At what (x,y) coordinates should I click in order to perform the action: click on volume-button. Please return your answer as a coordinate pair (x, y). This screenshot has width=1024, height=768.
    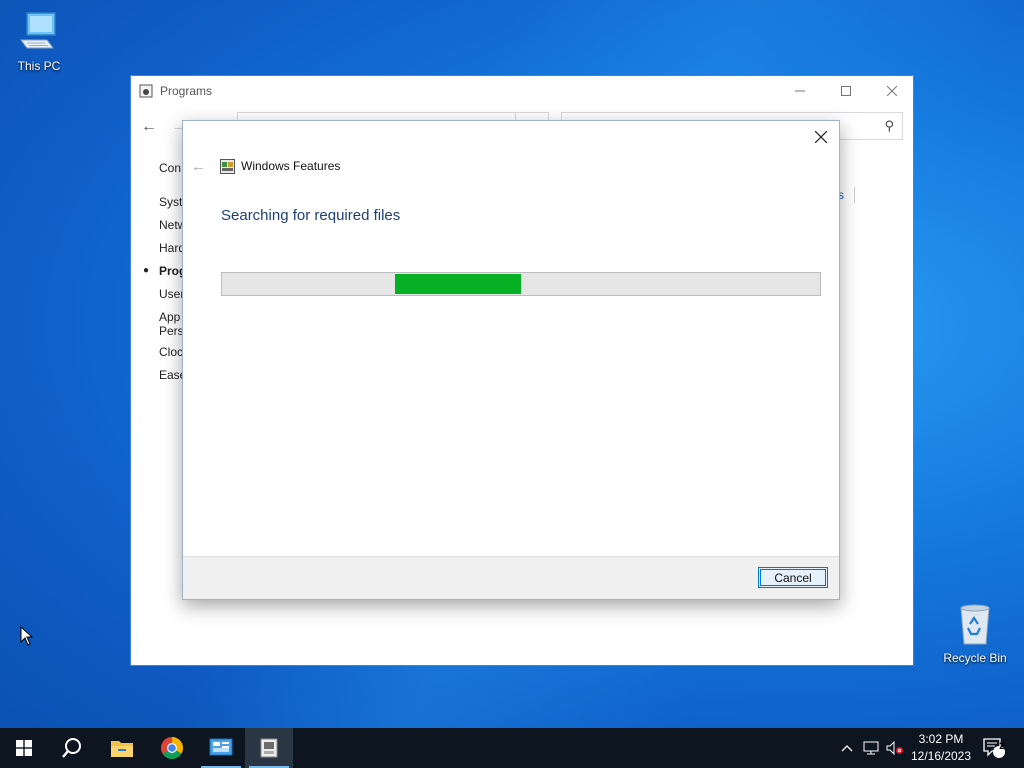
    Looking at the image, I should click on (895, 748).